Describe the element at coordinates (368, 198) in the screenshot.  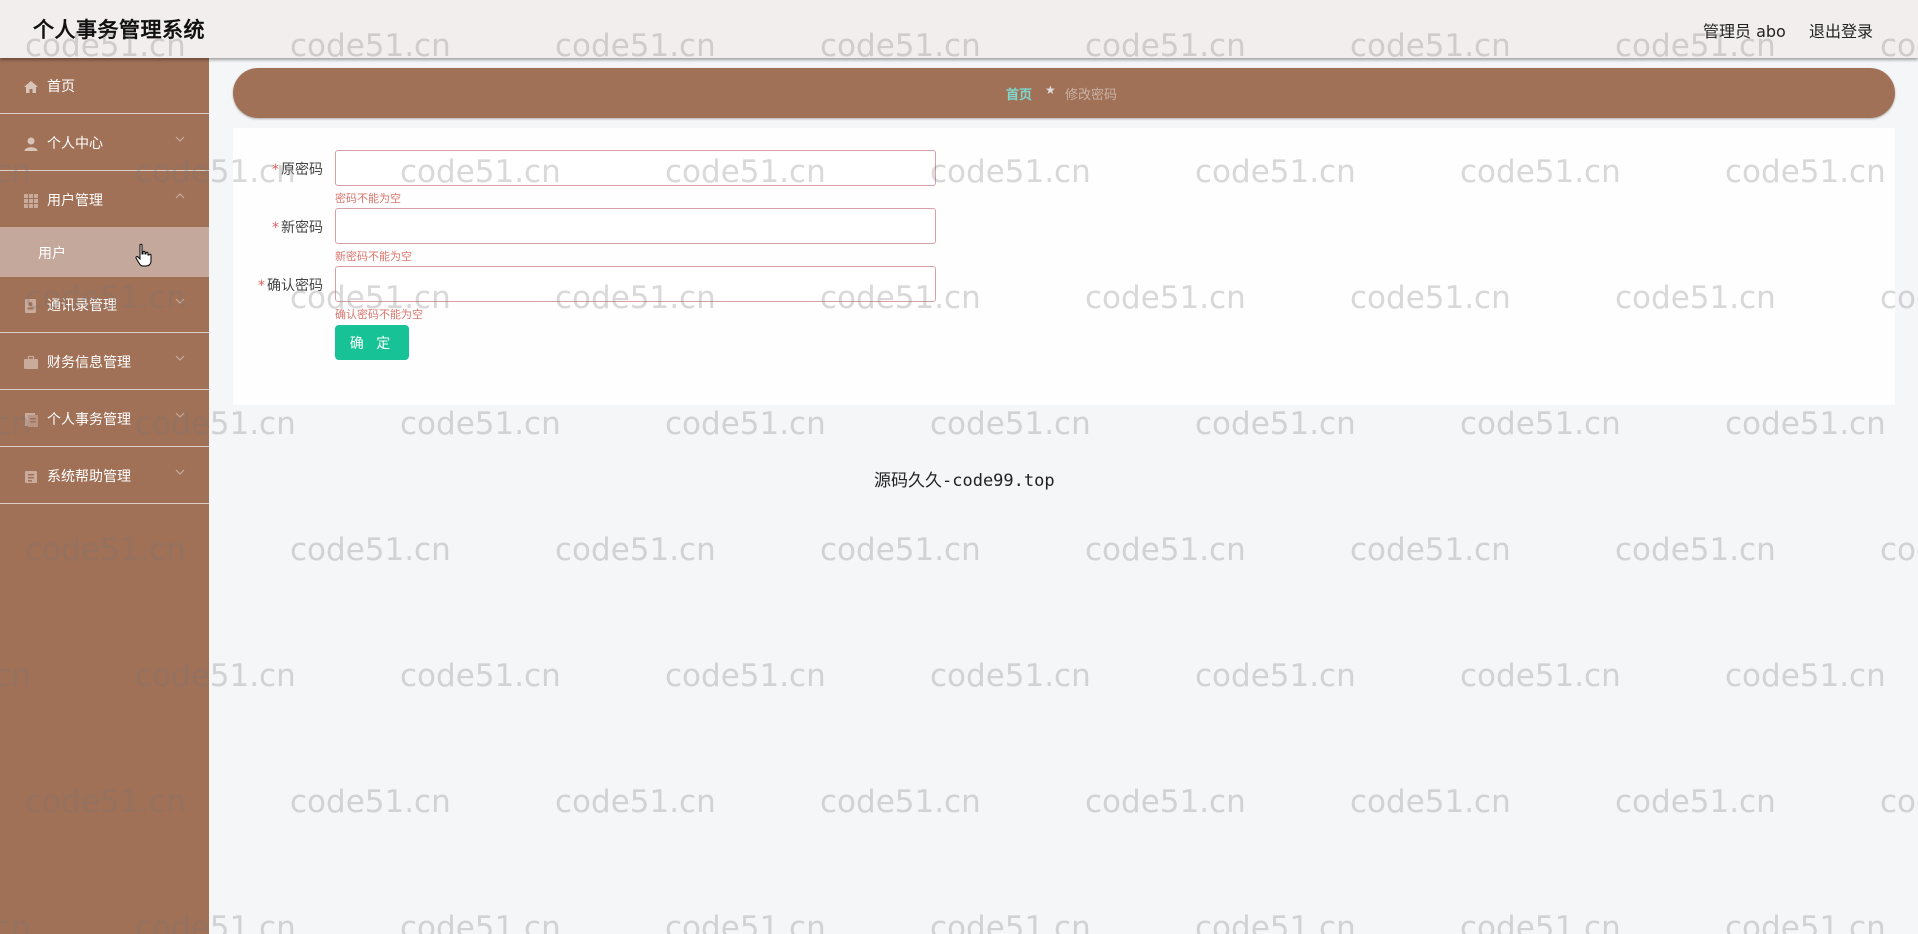
I see `old-password-error: 密码不能为空` at that location.